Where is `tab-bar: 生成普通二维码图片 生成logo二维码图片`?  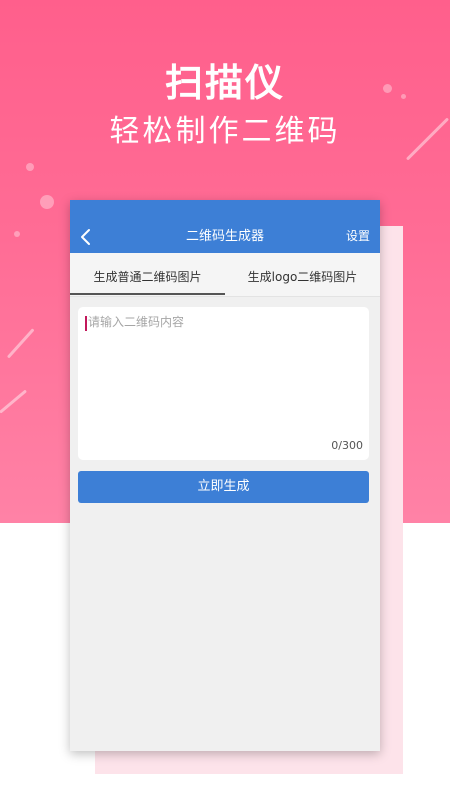
tab-bar: 生成普通二维码图片 生成logo二维码图片 is located at coordinates (225, 275).